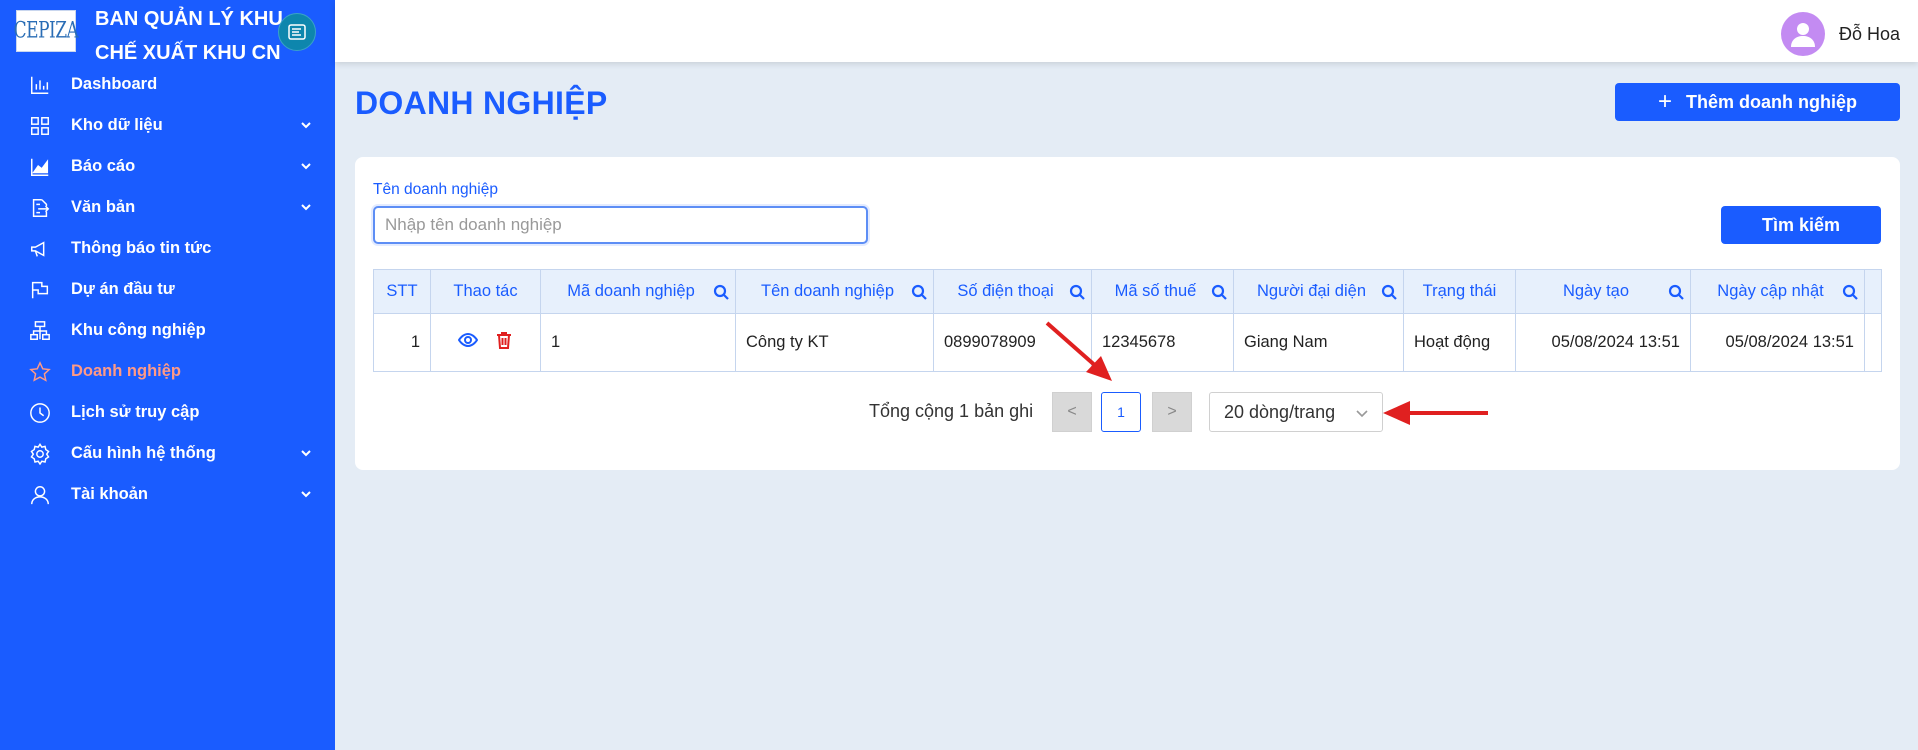 This screenshot has height=750, width=1918. What do you see at coordinates (117, 125) in the screenshot?
I see `sidebar-item-label: Kho dữ liệu` at bounding box center [117, 125].